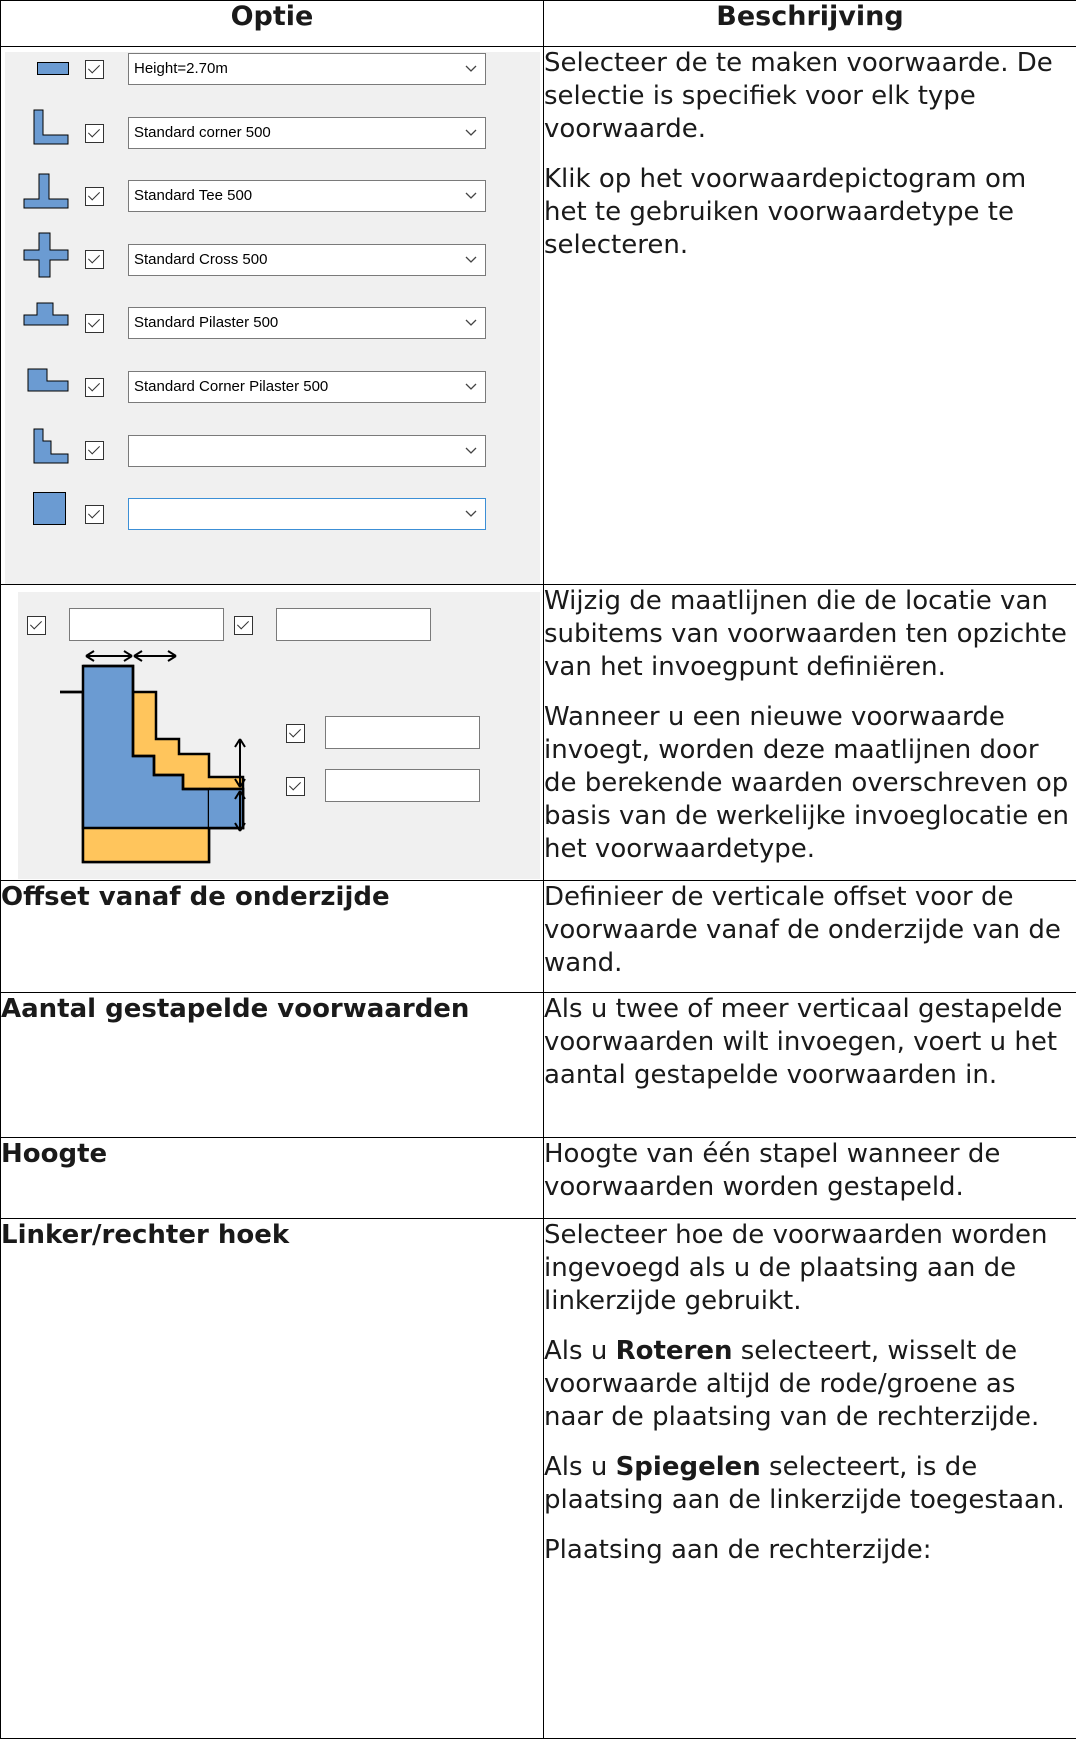 The width and height of the screenshot is (1076, 1739). Describe the element at coordinates (810, 24) in the screenshot. I see `header-description: Beschrijving` at that location.